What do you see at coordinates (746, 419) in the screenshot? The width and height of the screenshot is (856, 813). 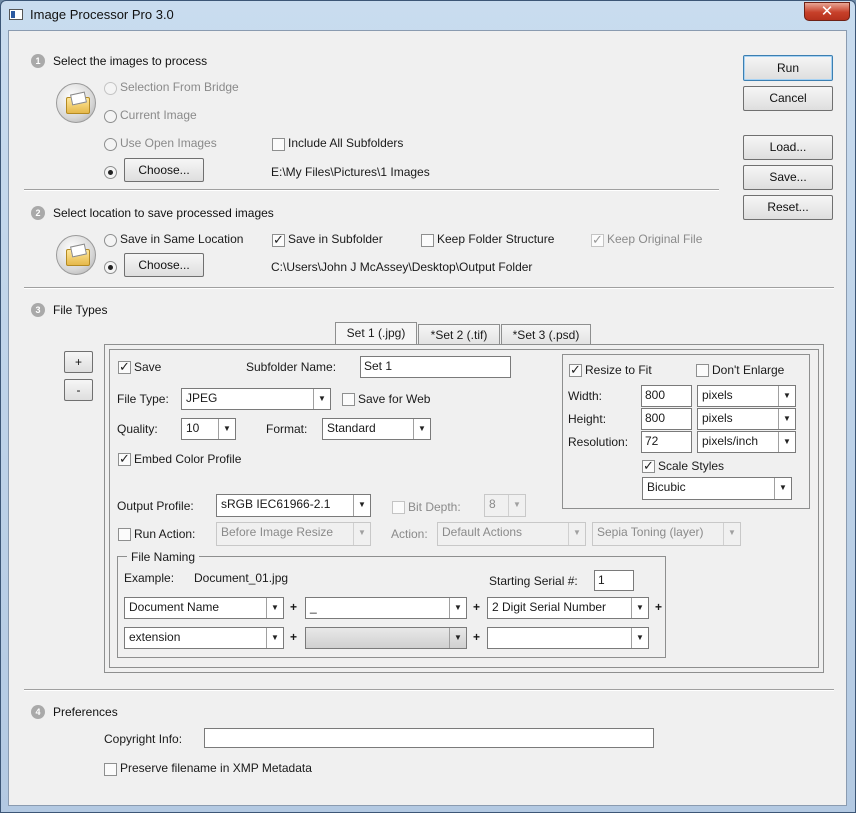 I see `height-unit-select: pixels ▼` at bounding box center [746, 419].